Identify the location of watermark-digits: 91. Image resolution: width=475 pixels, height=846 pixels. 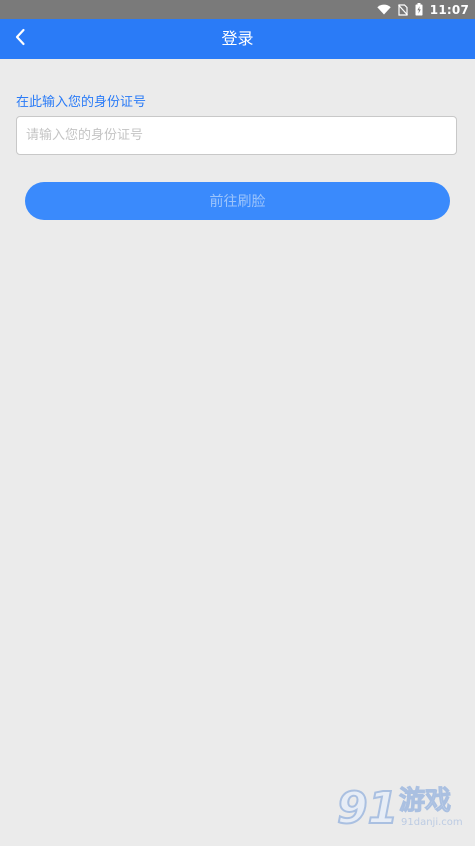
(367, 809).